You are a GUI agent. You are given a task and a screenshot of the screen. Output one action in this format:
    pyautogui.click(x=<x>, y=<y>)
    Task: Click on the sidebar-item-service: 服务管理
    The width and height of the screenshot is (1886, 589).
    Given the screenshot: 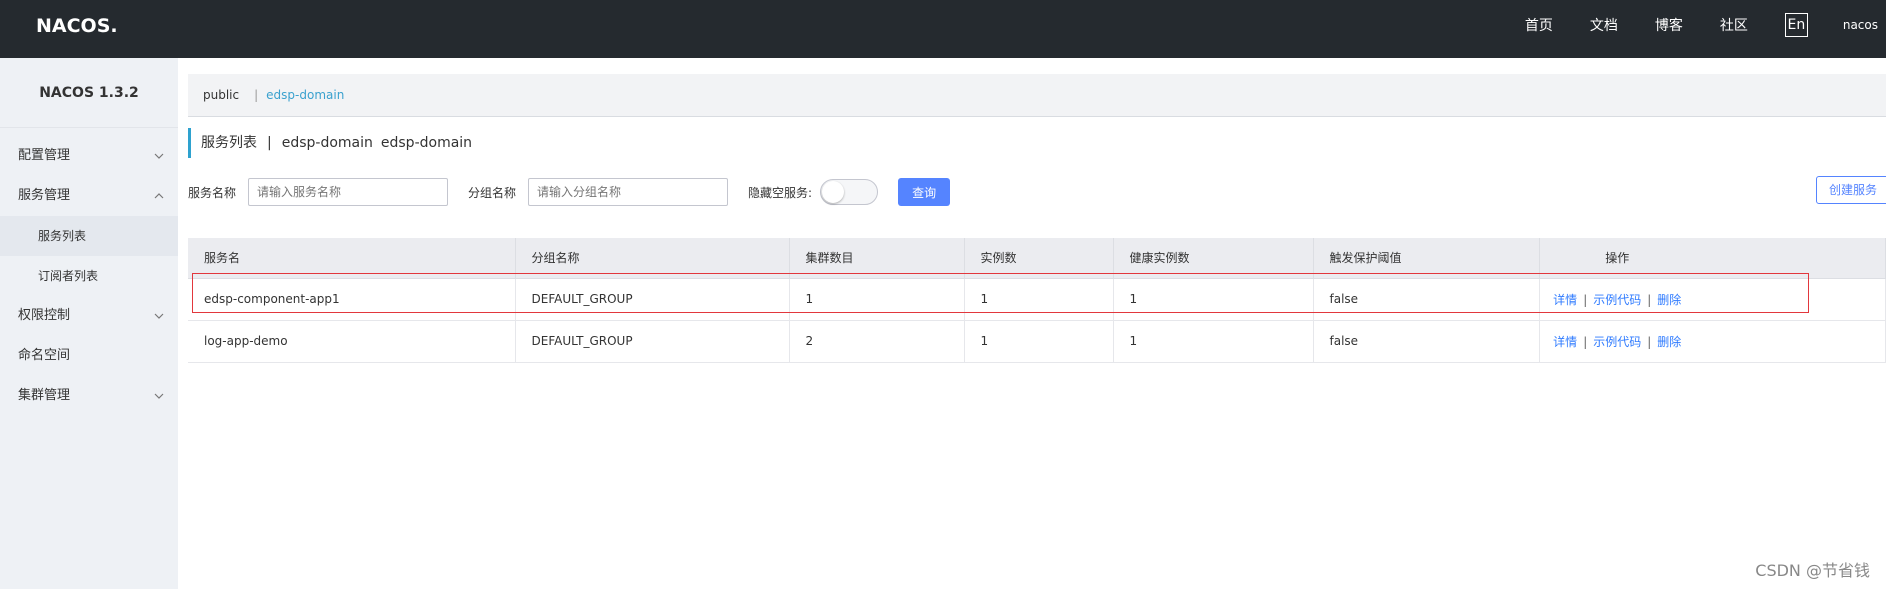 What is the action you would take?
    pyautogui.click(x=89, y=196)
    